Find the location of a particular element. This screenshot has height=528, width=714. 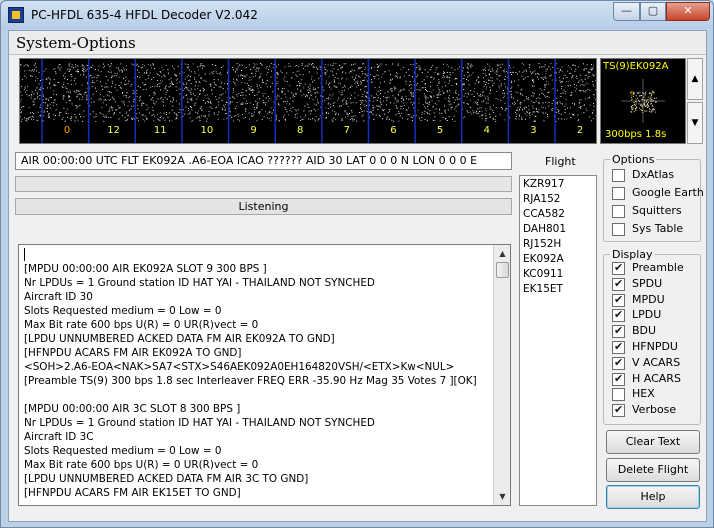

flight-list-item: EK15ET is located at coordinates (543, 289).